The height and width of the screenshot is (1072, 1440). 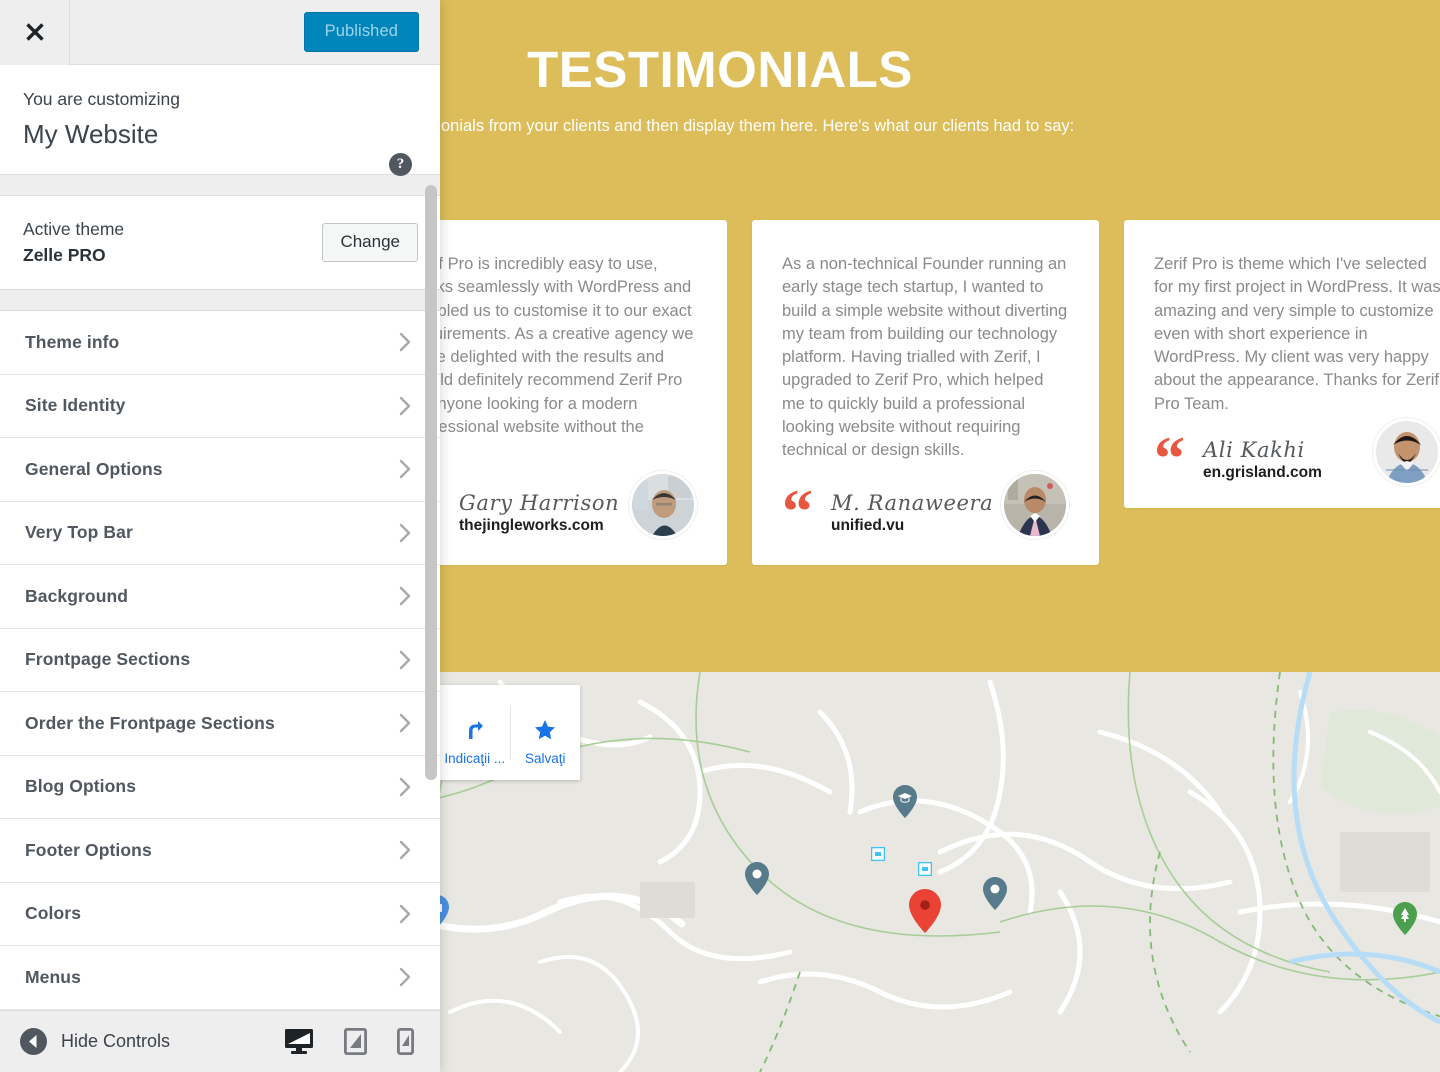 I want to click on customizing-eyebrow: You are customizing, so click(x=101, y=99).